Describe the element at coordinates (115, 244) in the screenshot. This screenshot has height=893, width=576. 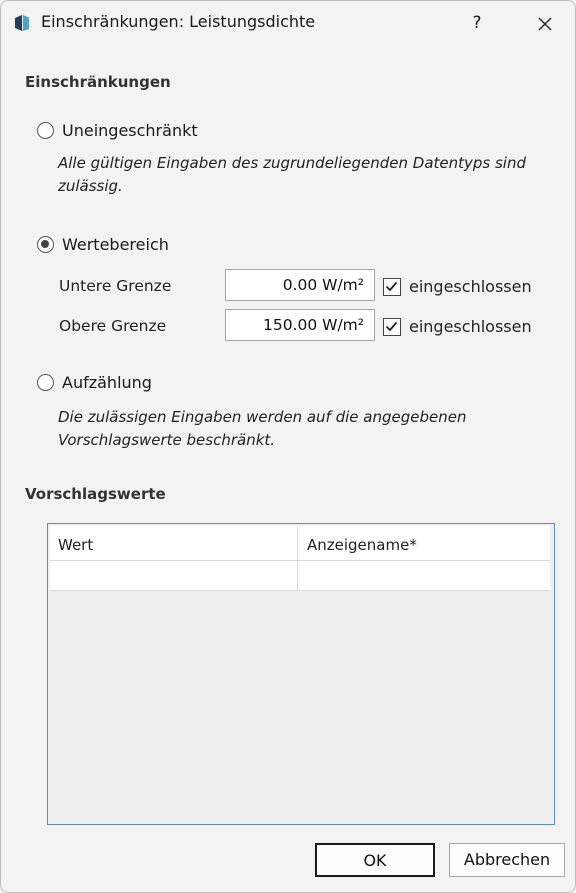
I see `radio-range-label: Wertebereich` at that location.